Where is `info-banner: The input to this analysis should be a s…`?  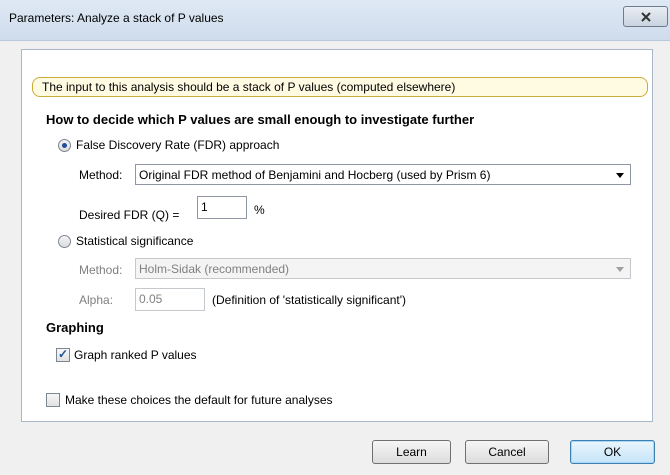 info-banner: The input to this analysis should be a s… is located at coordinates (340, 87).